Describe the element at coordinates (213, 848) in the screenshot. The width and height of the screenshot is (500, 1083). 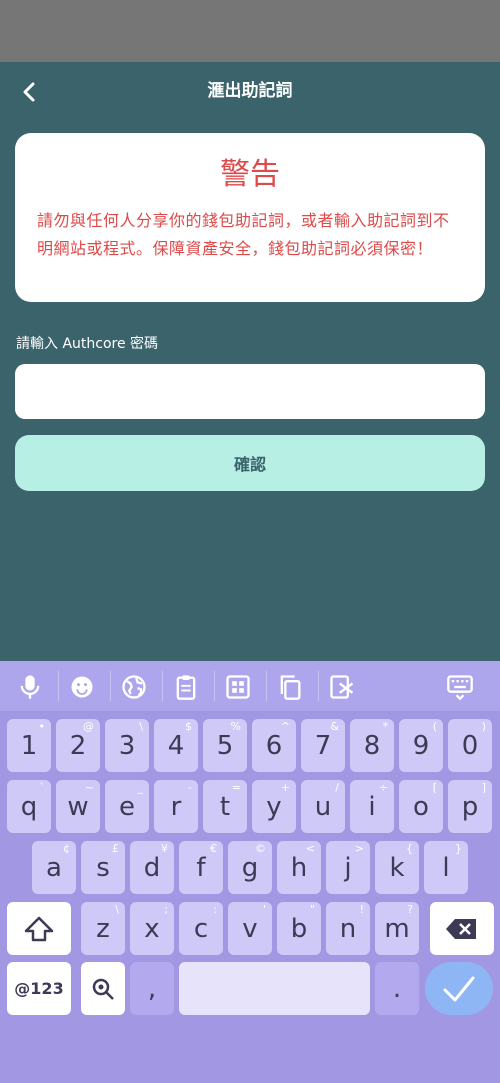
I see `key-hint: €` at that location.